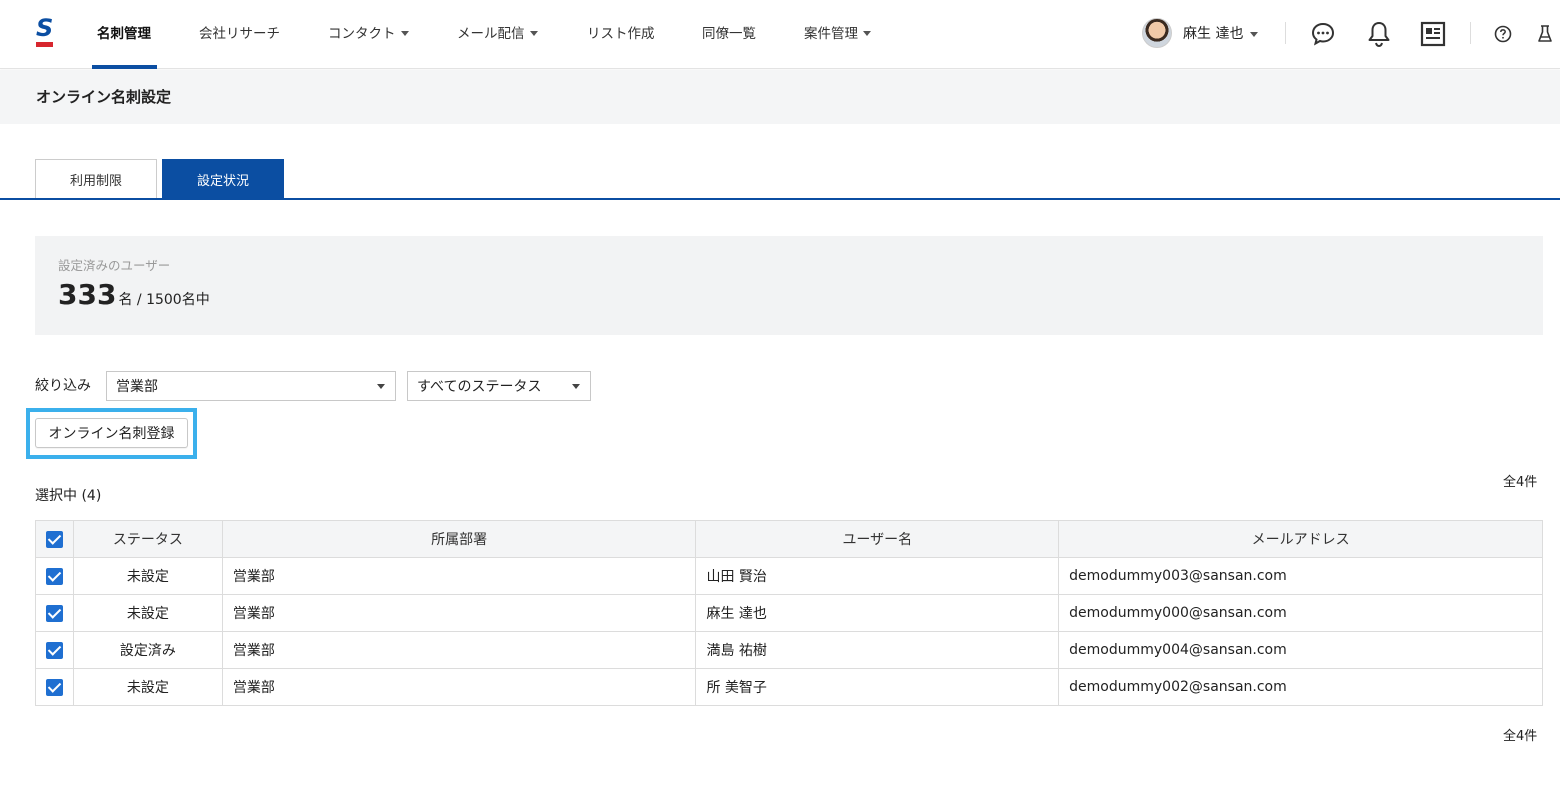  Describe the element at coordinates (63, 386) in the screenshot. I see `filter-label: 絞り込み` at that location.